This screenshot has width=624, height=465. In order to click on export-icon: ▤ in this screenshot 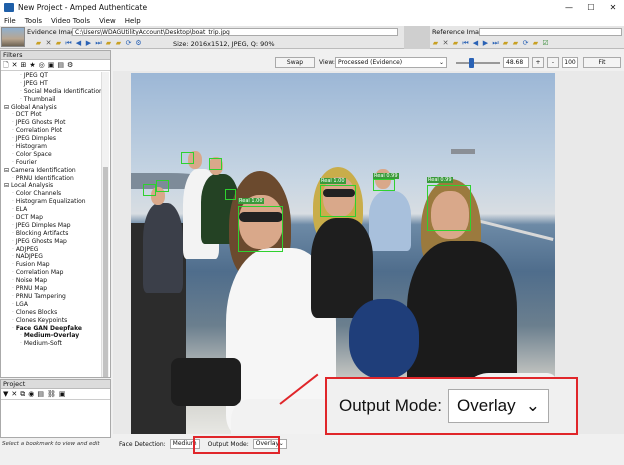, I will do `click(60, 65)`.